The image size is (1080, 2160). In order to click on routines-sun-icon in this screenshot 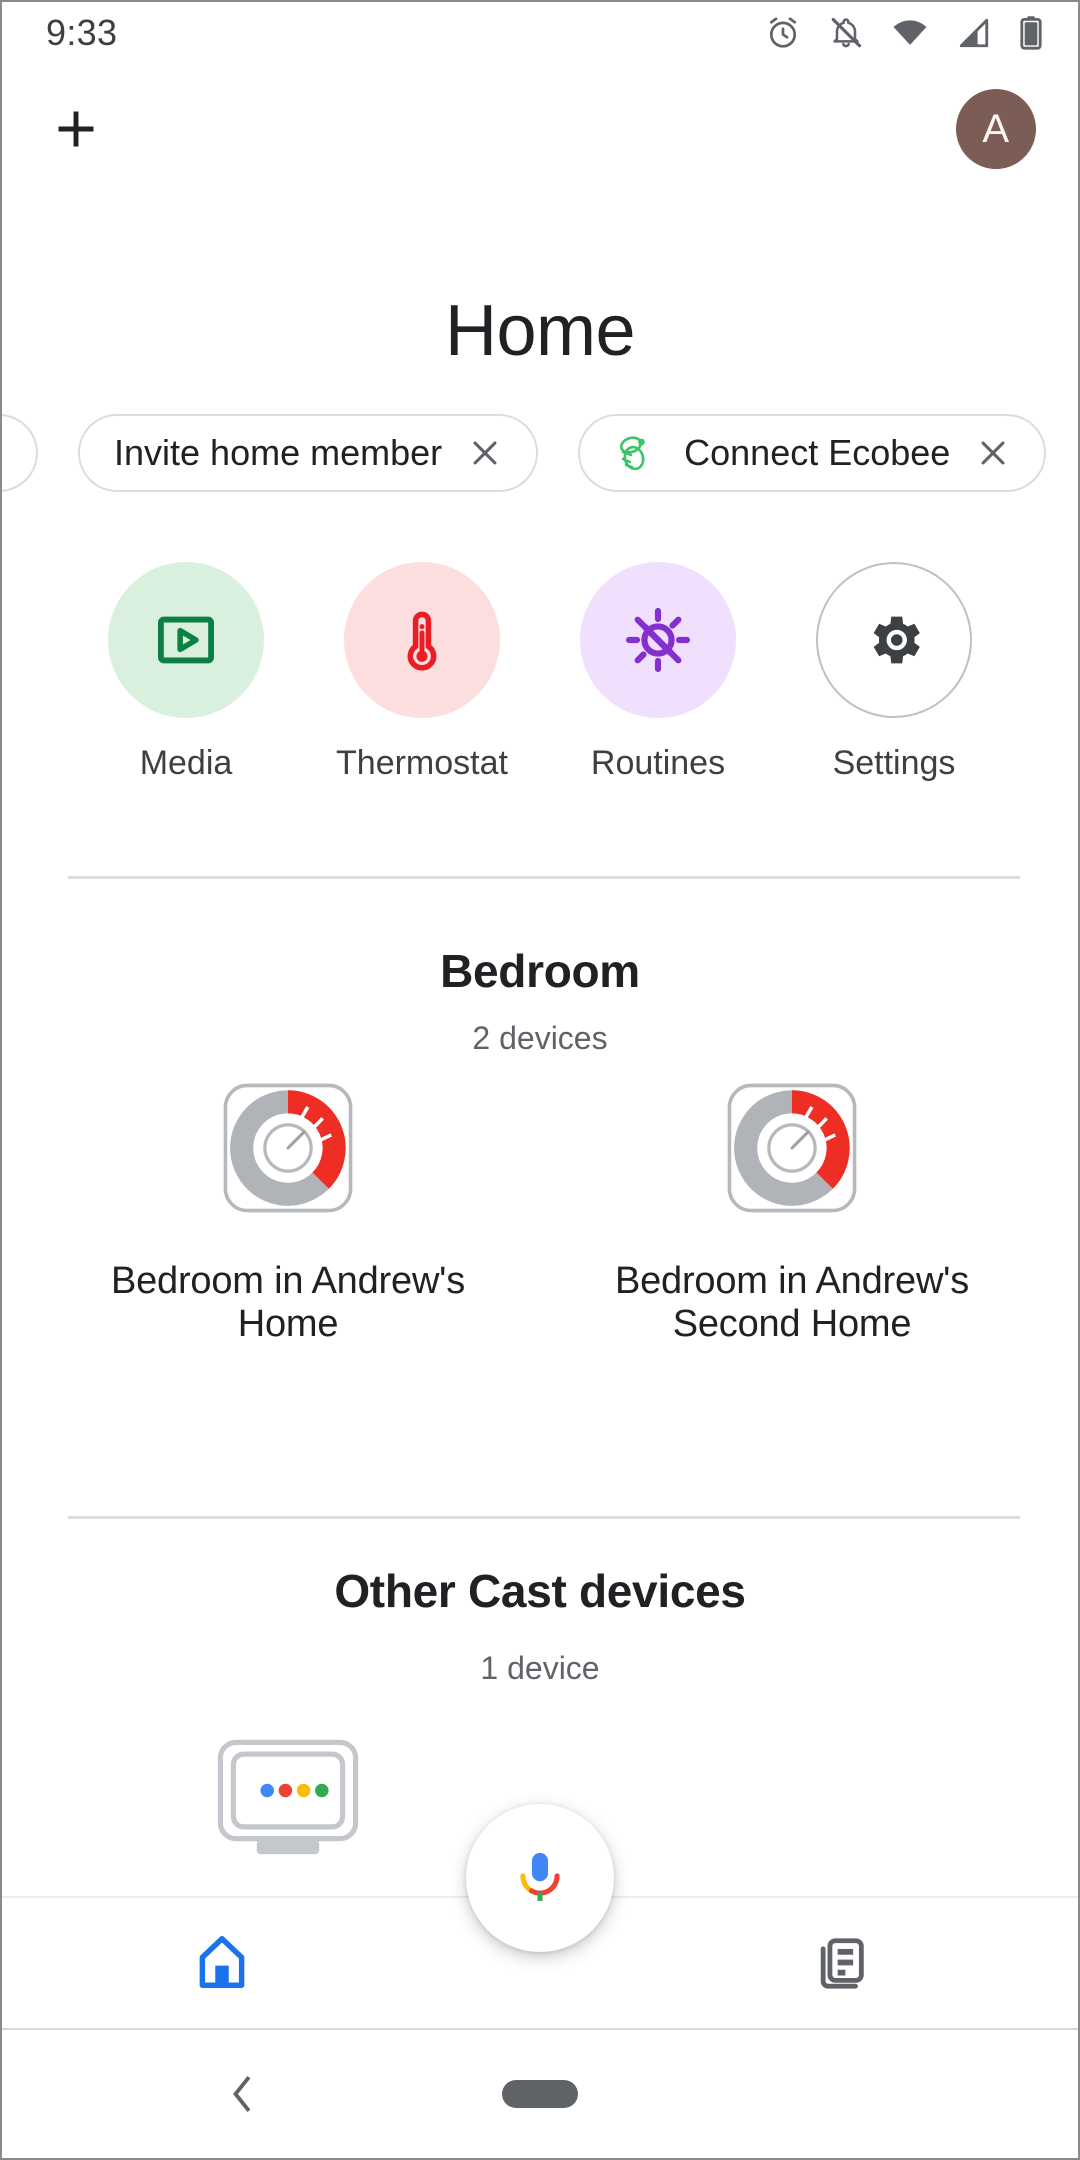, I will do `click(658, 640)`.